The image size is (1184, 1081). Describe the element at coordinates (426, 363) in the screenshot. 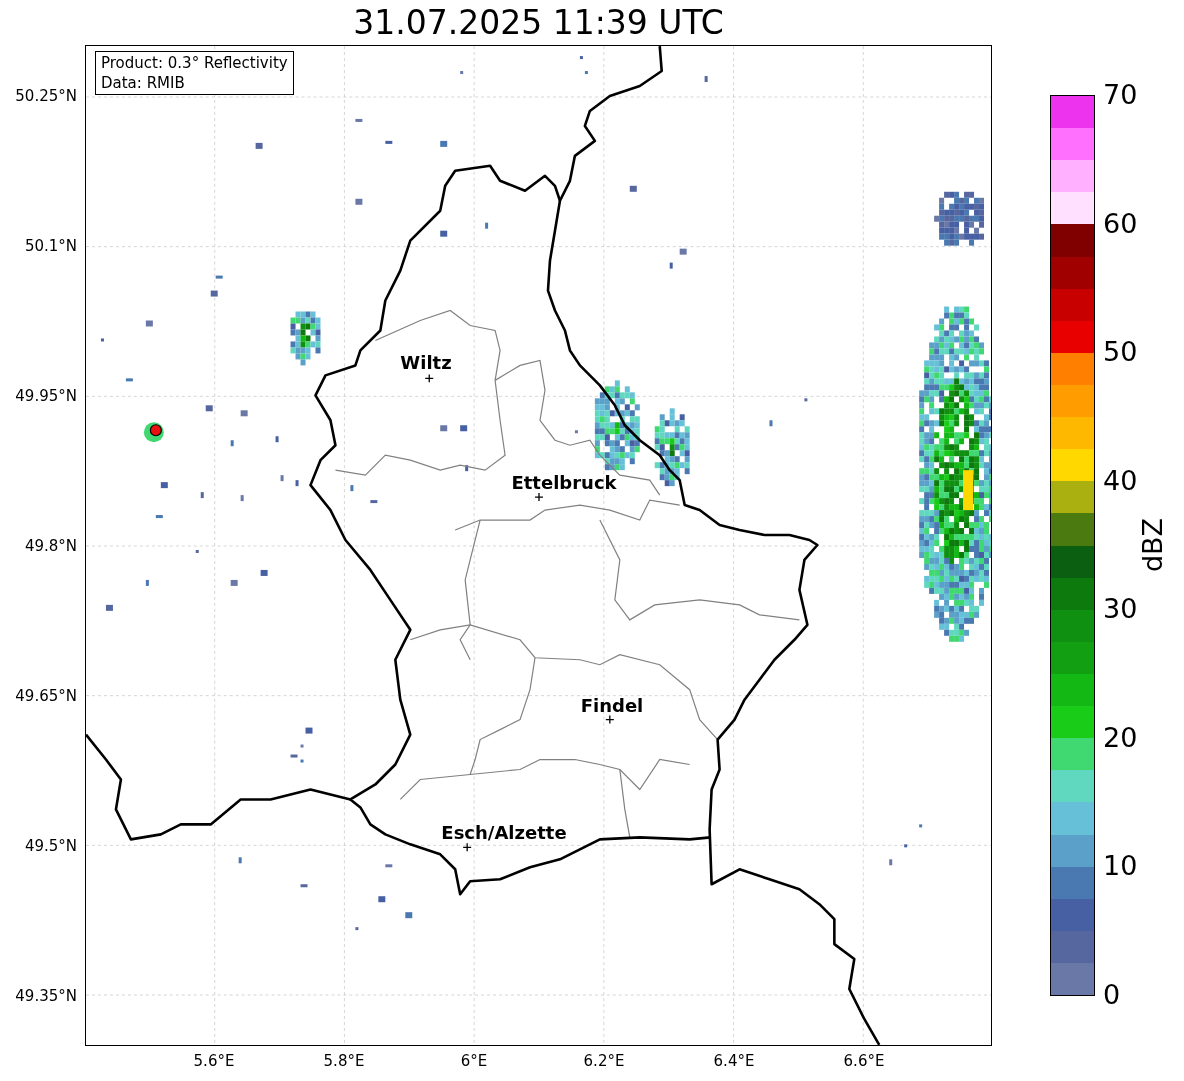

I see `city-label: Wiltz` at that location.